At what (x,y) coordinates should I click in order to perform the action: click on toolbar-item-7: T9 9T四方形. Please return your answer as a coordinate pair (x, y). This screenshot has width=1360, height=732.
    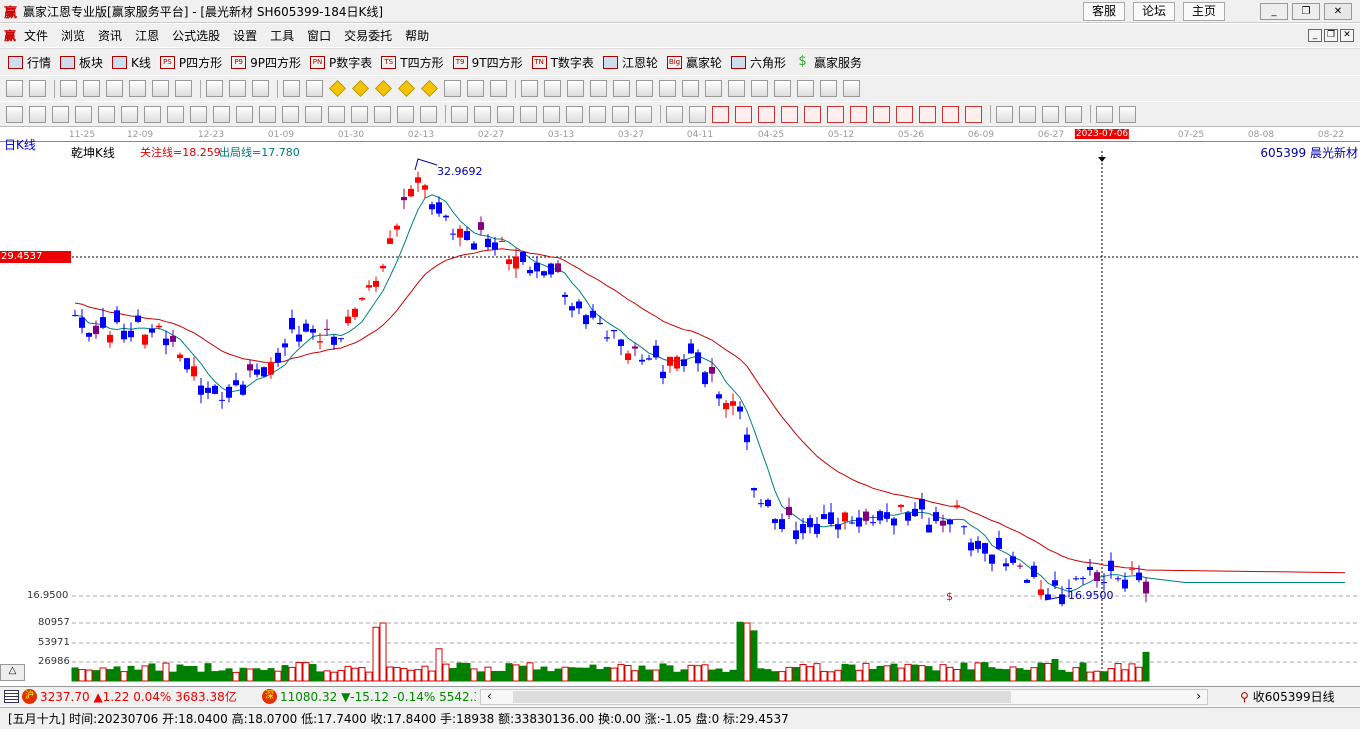
    Looking at the image, I should click on (487, 62).